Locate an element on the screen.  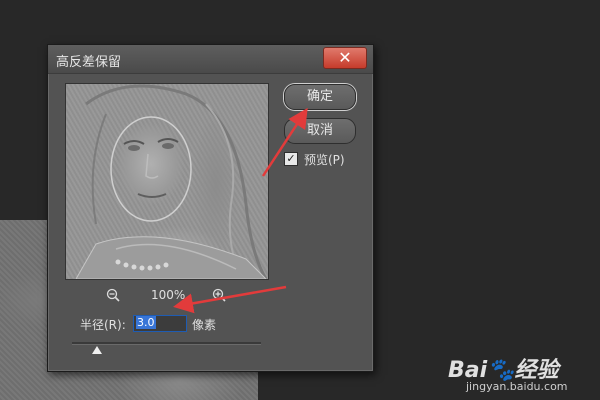
preview-checkbox-label: 预览(P) is located at coordinates (324, 159).